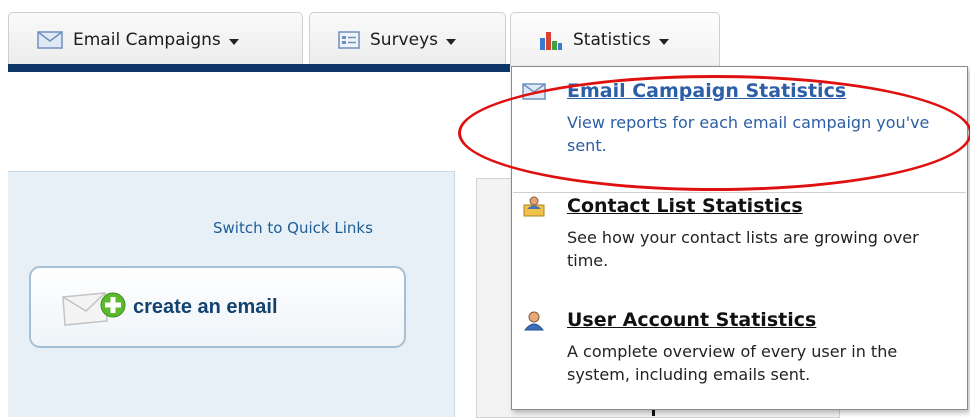  Describe the element at coordinates (691, 320) in the screenshot. I see `menu-item-title: User Account Statistics` at that location.